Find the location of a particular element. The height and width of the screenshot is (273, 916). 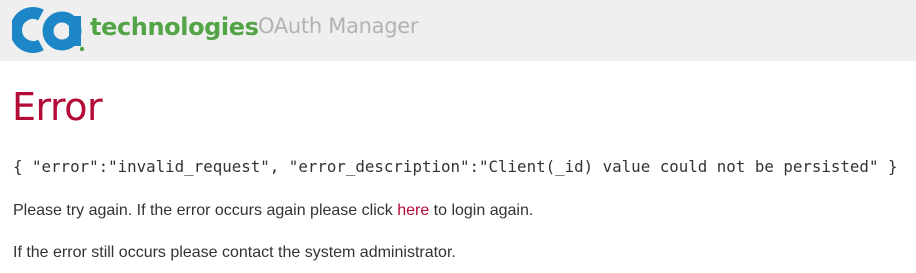

app-title: OAuth Manager is located at coordinates (338, 26).